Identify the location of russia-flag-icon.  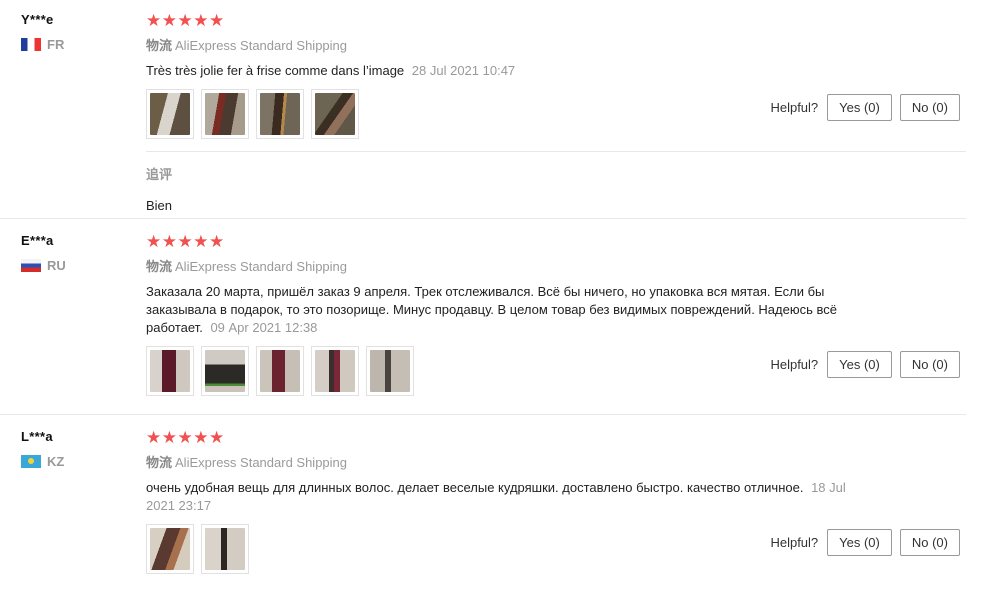
(31, 265).